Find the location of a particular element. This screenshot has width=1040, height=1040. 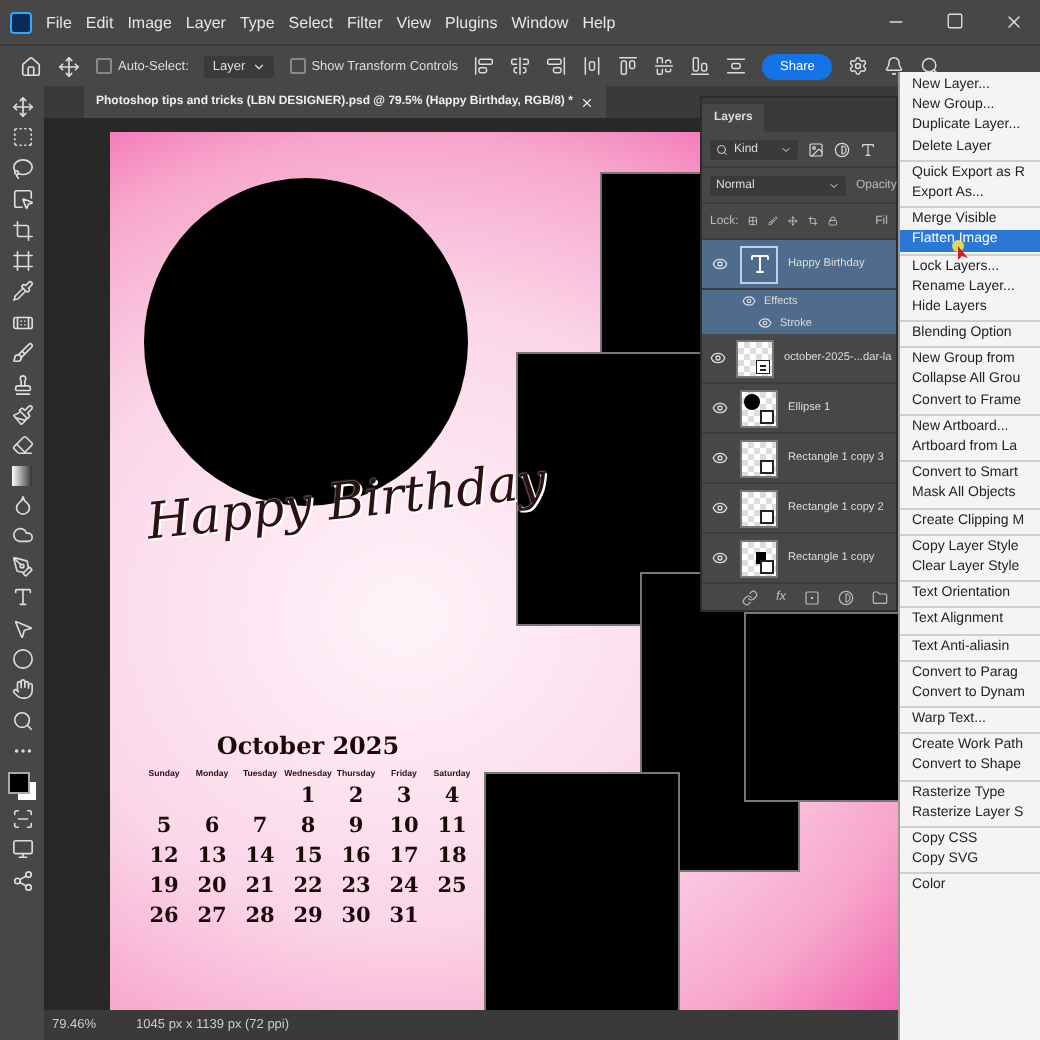

droplet-icon is located at coordinates (22, 505).